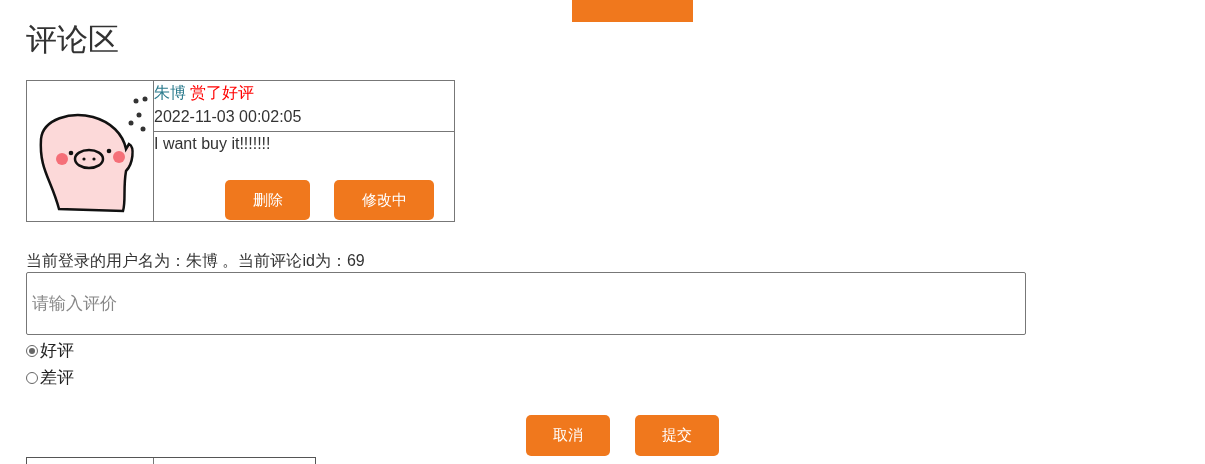 Image resolution: width=1205 pixels, height=464 pixels. Describe the element at coordinates (568, 435) in the screenshot. I see `cancel-button: 取消` at that location.